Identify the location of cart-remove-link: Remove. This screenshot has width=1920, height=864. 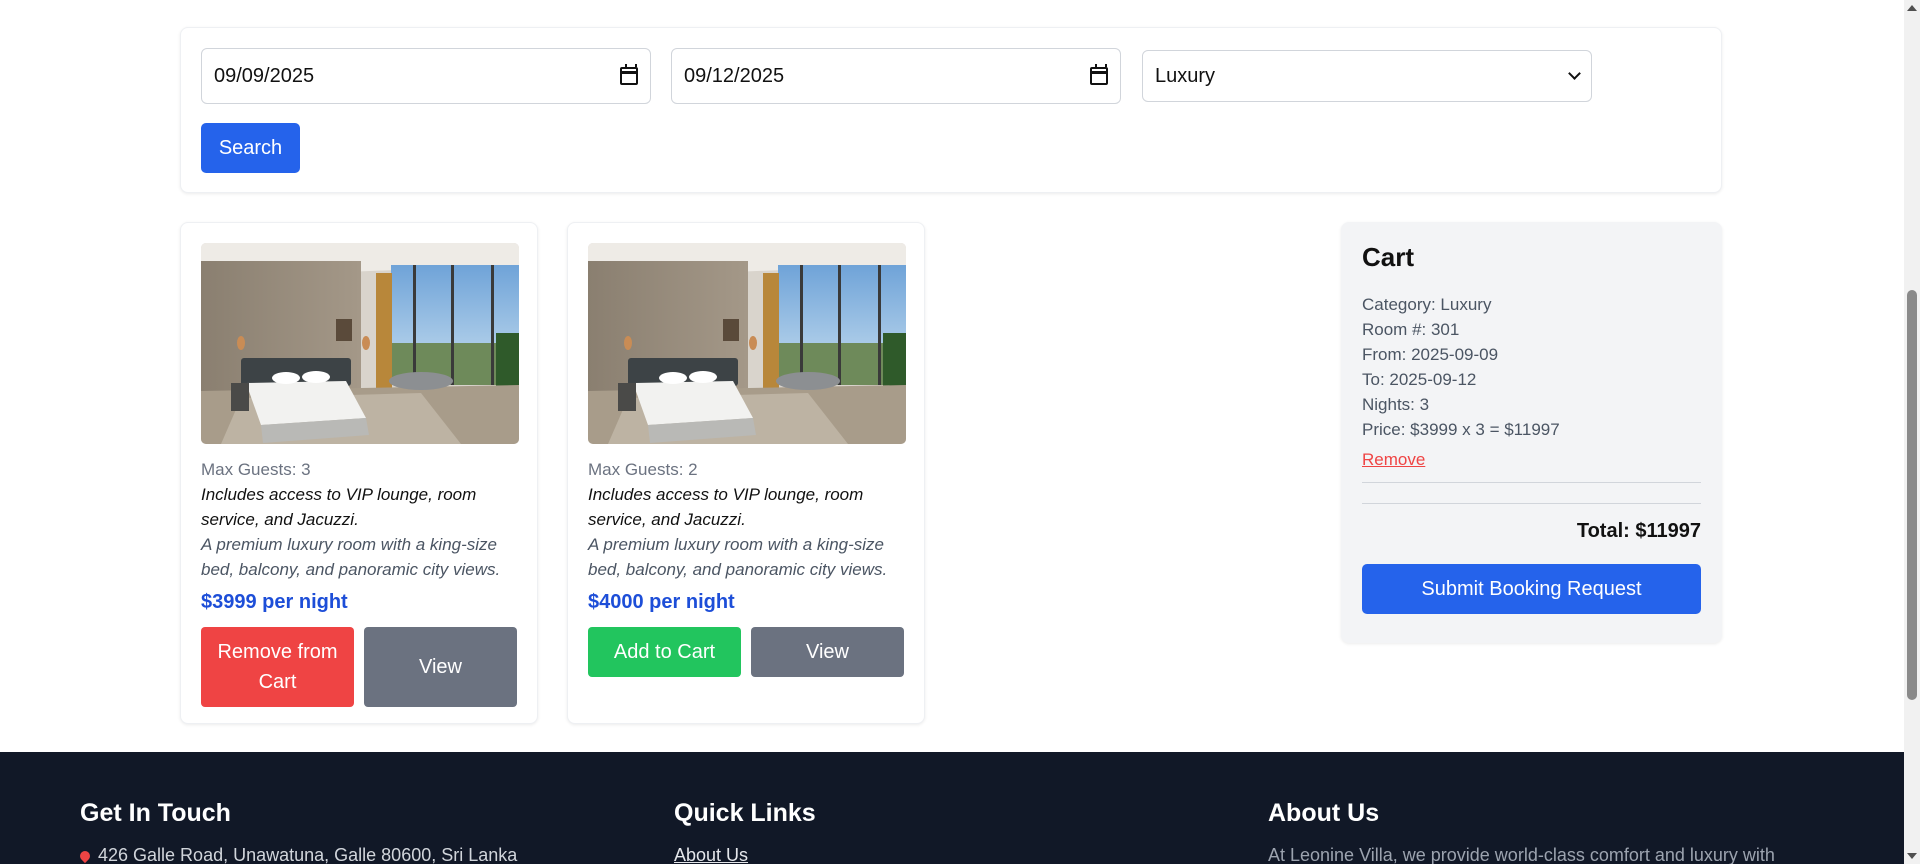
(1393, 459).